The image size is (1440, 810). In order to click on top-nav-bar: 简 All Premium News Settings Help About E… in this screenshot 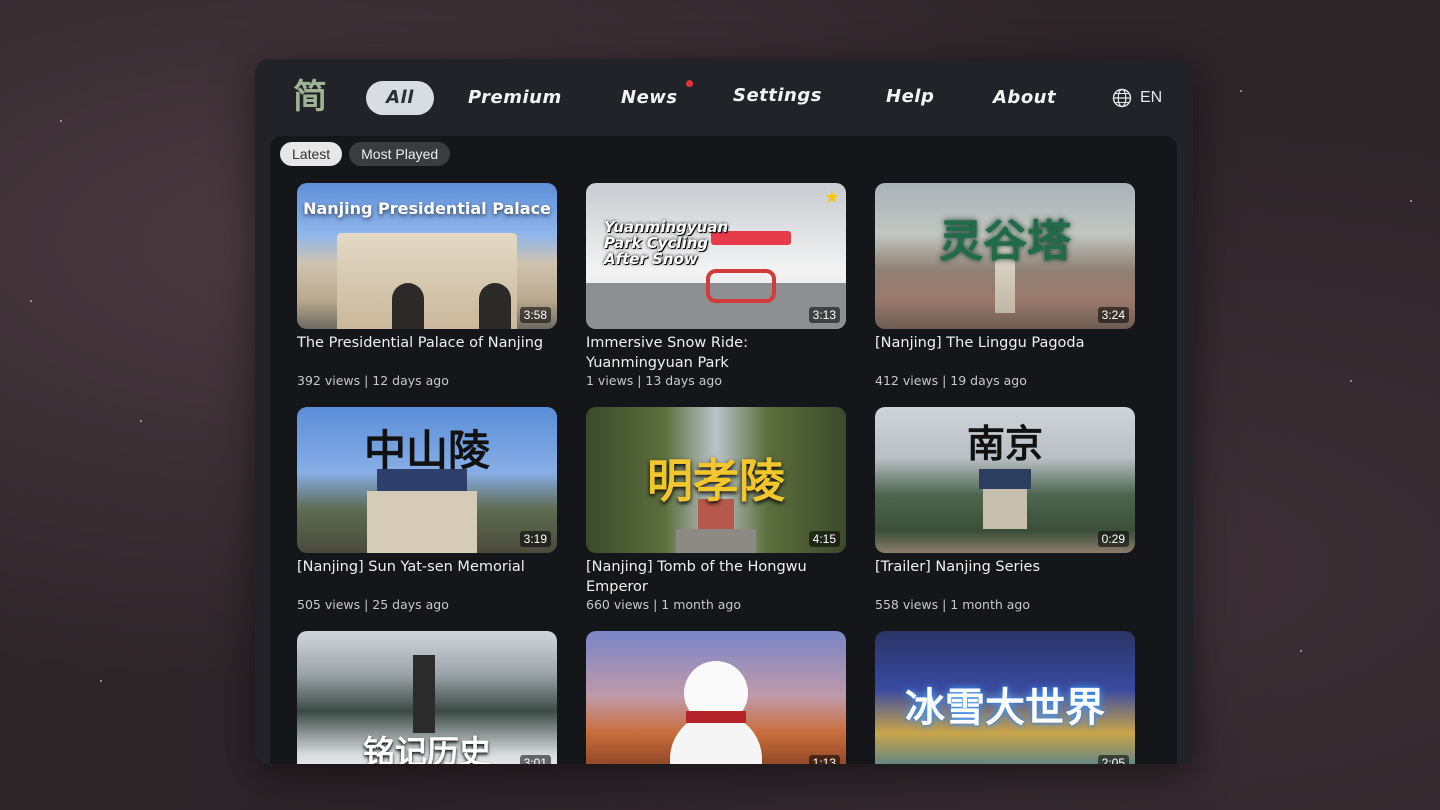, I will do `click(724, 98)`.